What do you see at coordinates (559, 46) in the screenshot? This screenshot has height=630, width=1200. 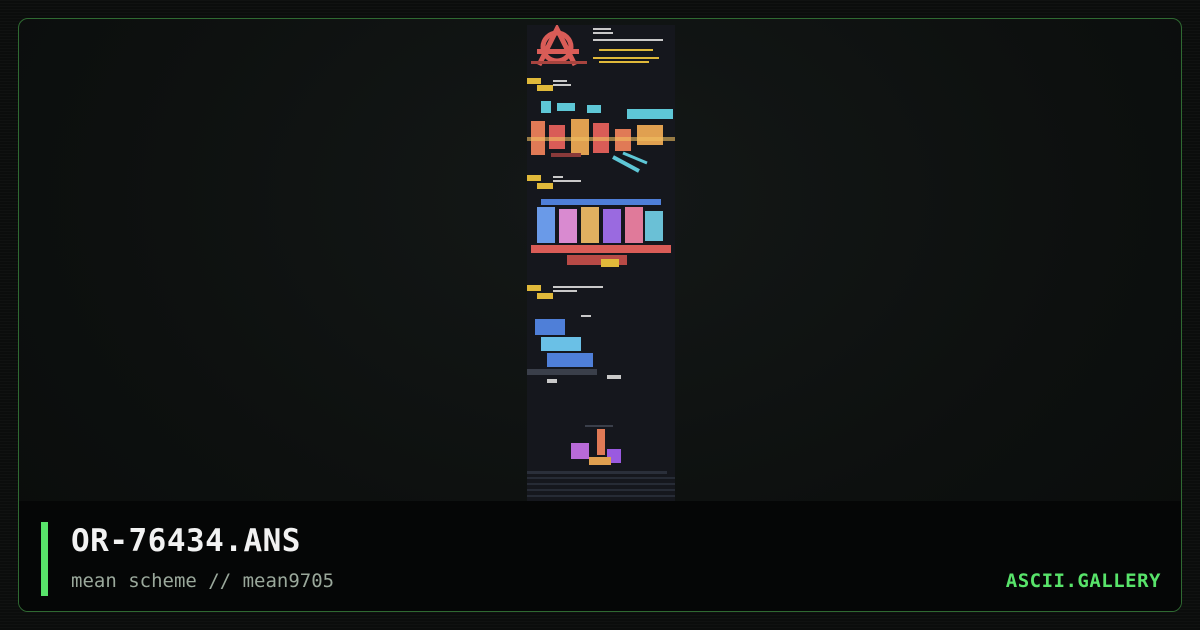 I see `anarchy-logo` at bounding box center [559, 46].